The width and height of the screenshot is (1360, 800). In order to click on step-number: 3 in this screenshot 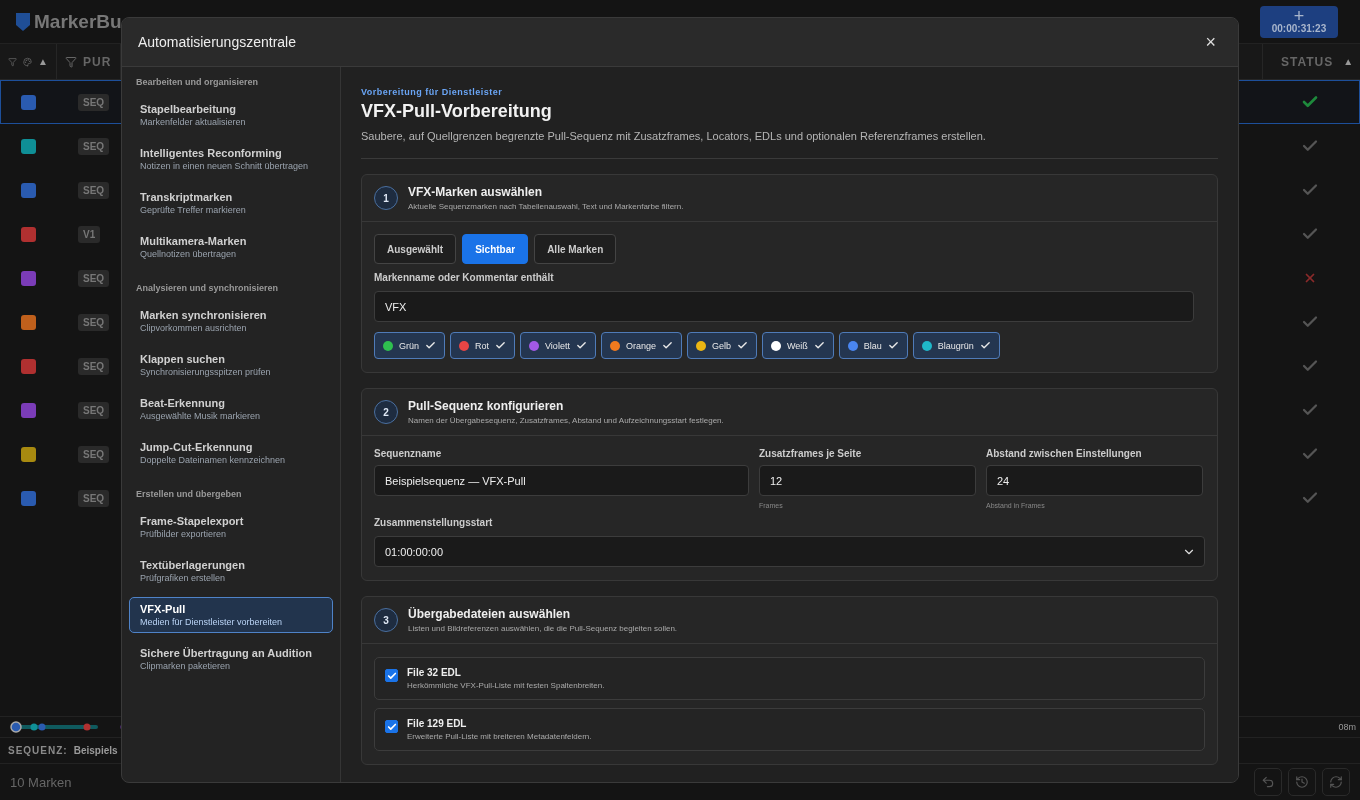, I will do `click(386, 620)`.